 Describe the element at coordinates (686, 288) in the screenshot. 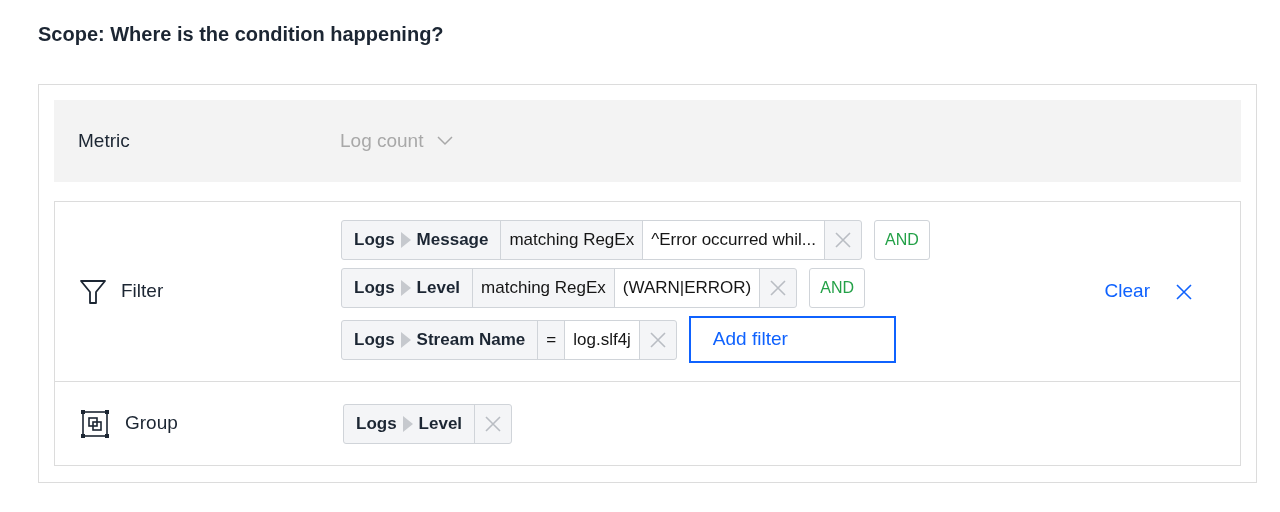

I see `value-label: (WARN|ERROR)` at that location.